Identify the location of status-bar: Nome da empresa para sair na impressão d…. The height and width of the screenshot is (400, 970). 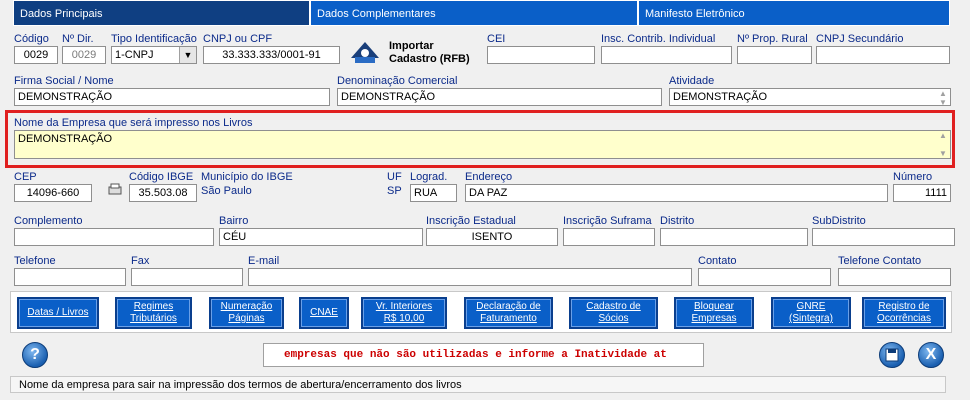
(478, 384).